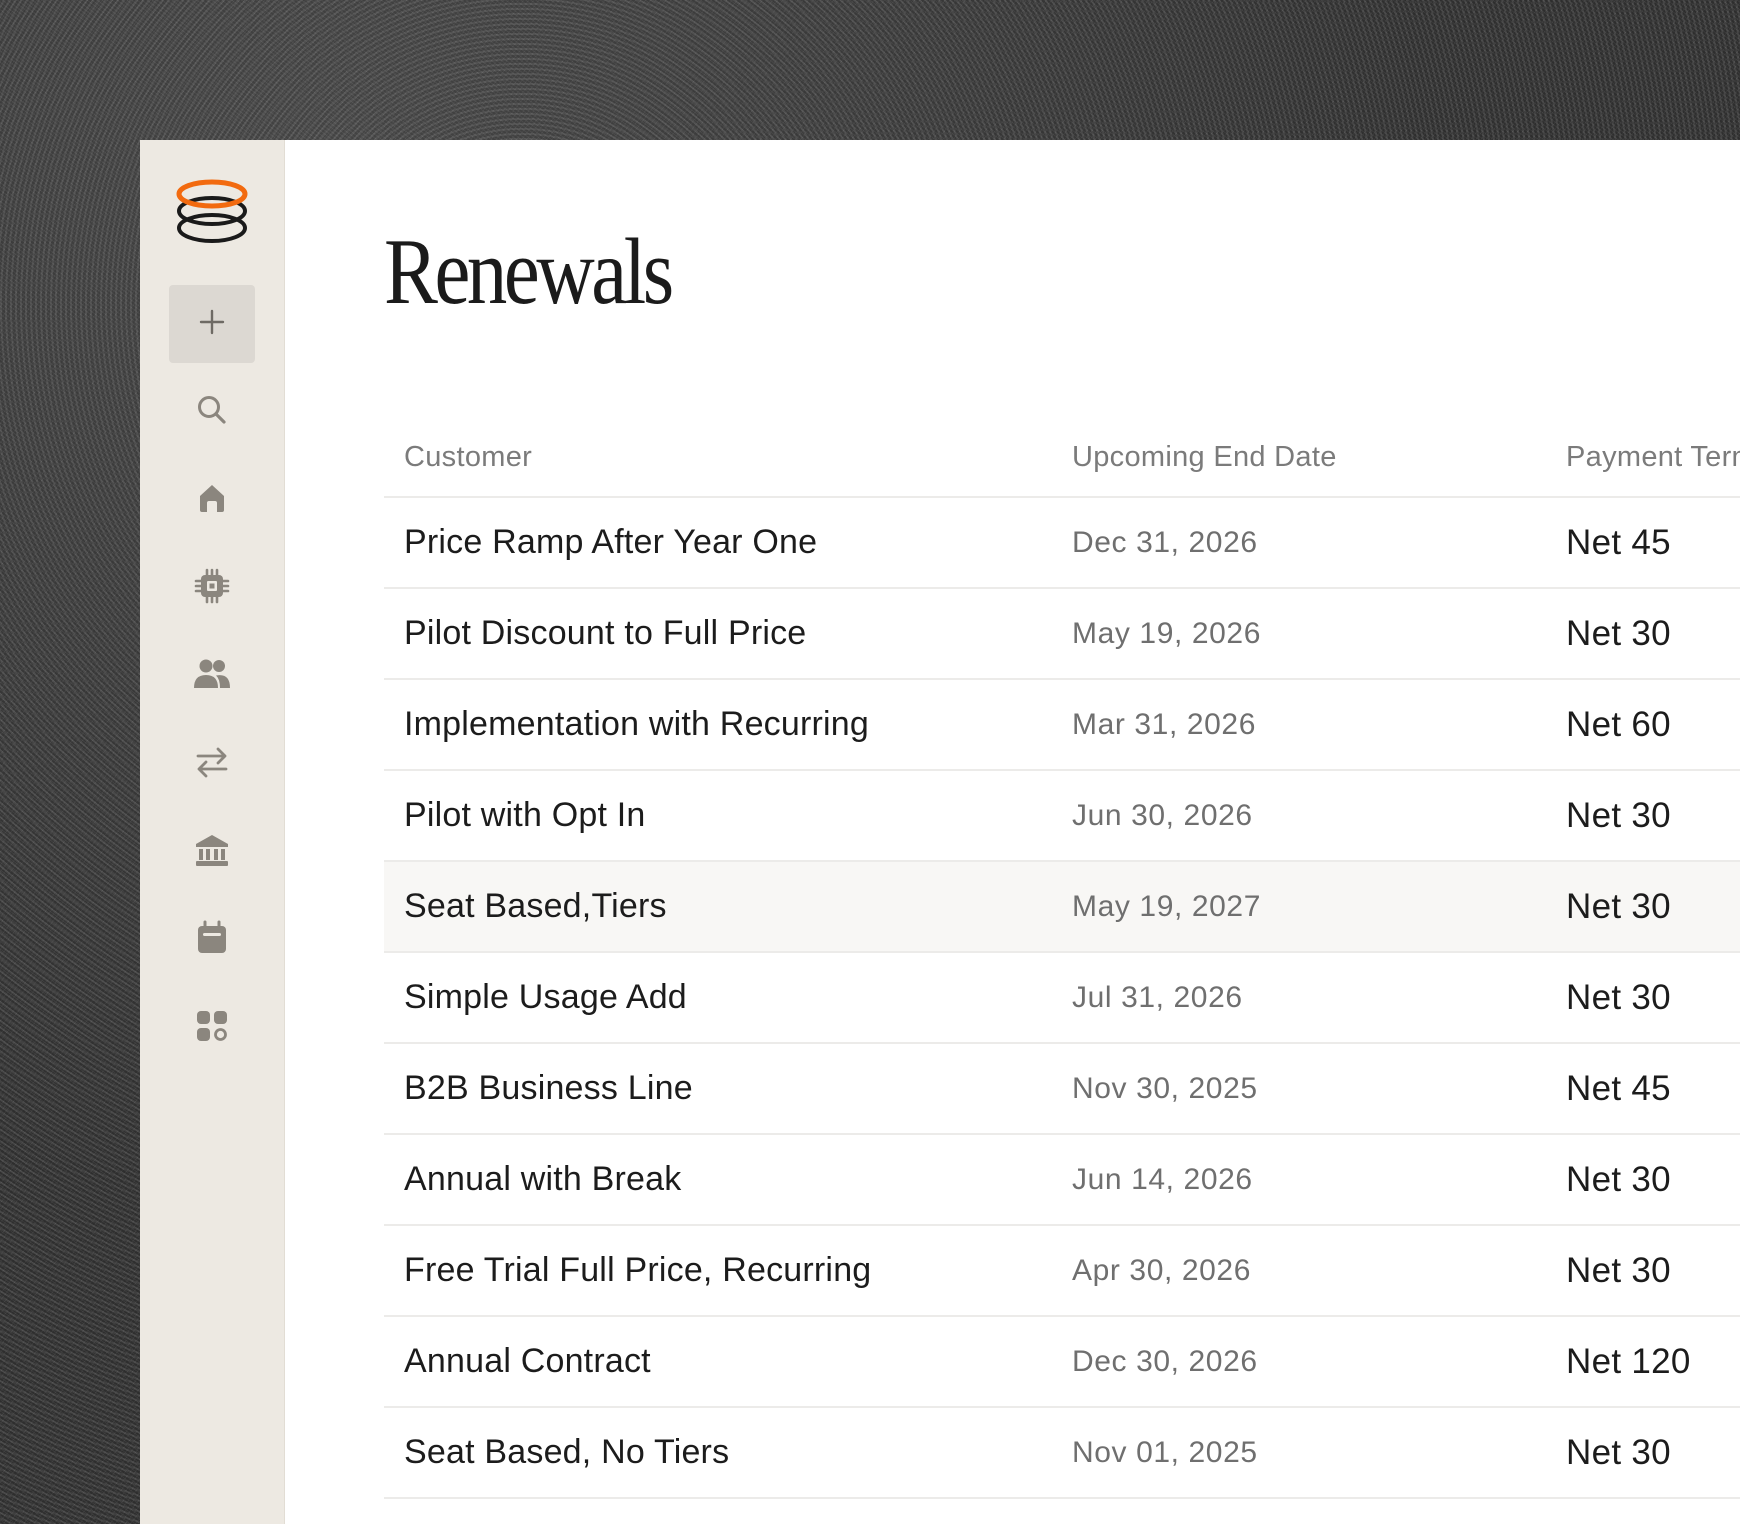 This screenshot has width=1740, height=1524. What do you see at coordinates (1062, 458) in the screenshot?
I see `table-header: Customer Upcoming End Date Payment Terms` at bounding box center [1062, 458].